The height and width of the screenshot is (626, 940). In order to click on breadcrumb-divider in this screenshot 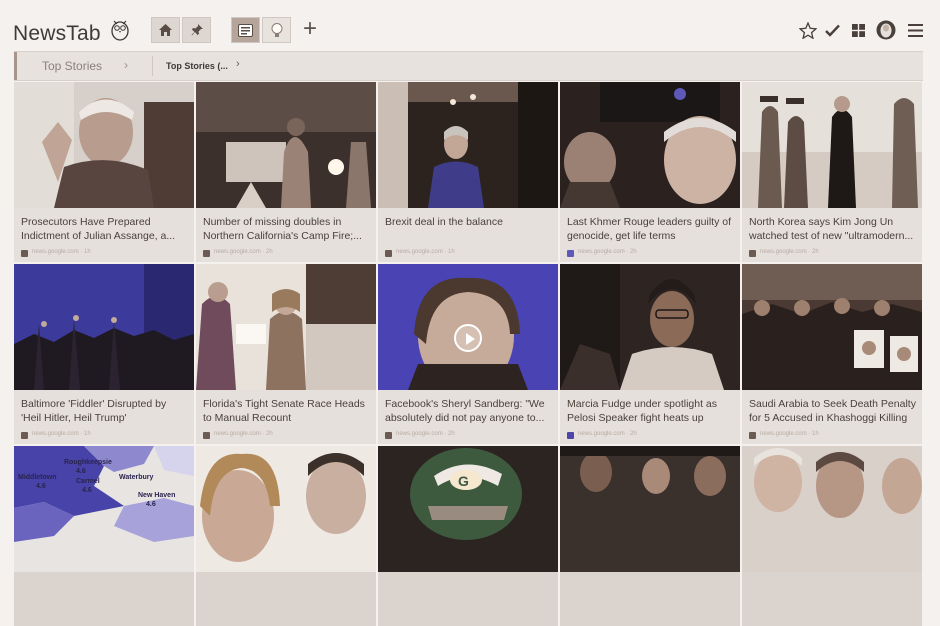, I will do `click(152, 66)`.